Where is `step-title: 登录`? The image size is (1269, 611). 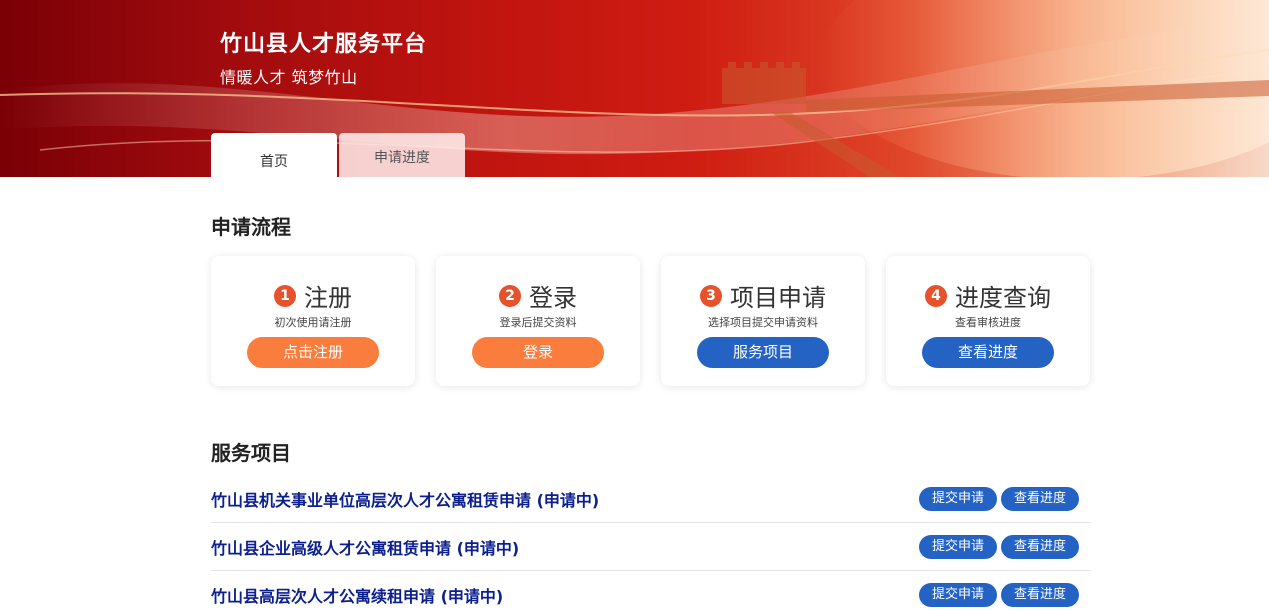
step-title: 登录 is located at coordinates (553, 298).